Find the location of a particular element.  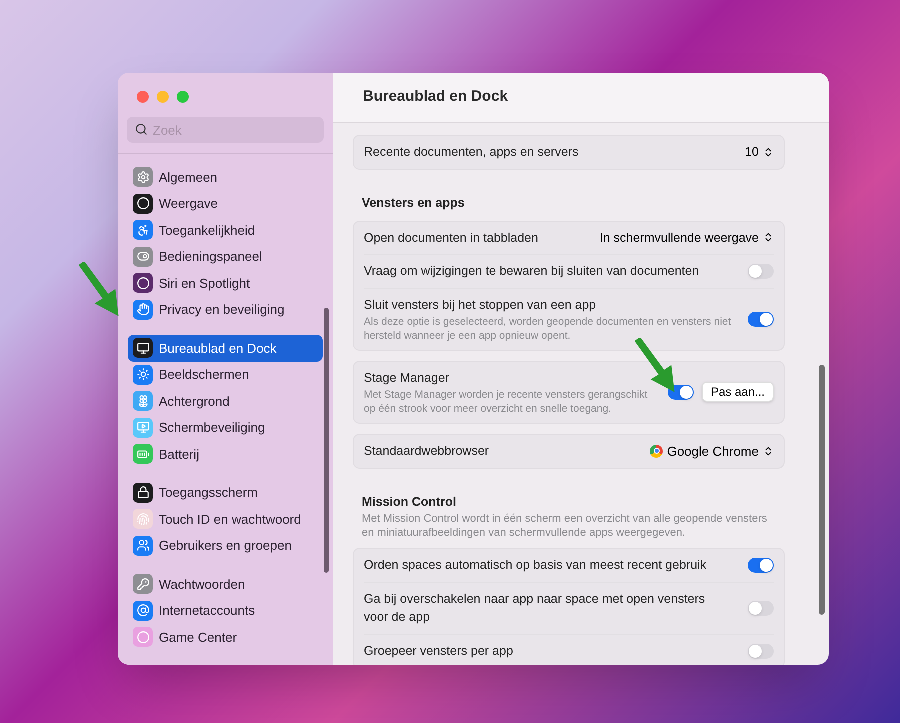

setting-label: Standaardwebbrowser is located at coordinates (427, 451).